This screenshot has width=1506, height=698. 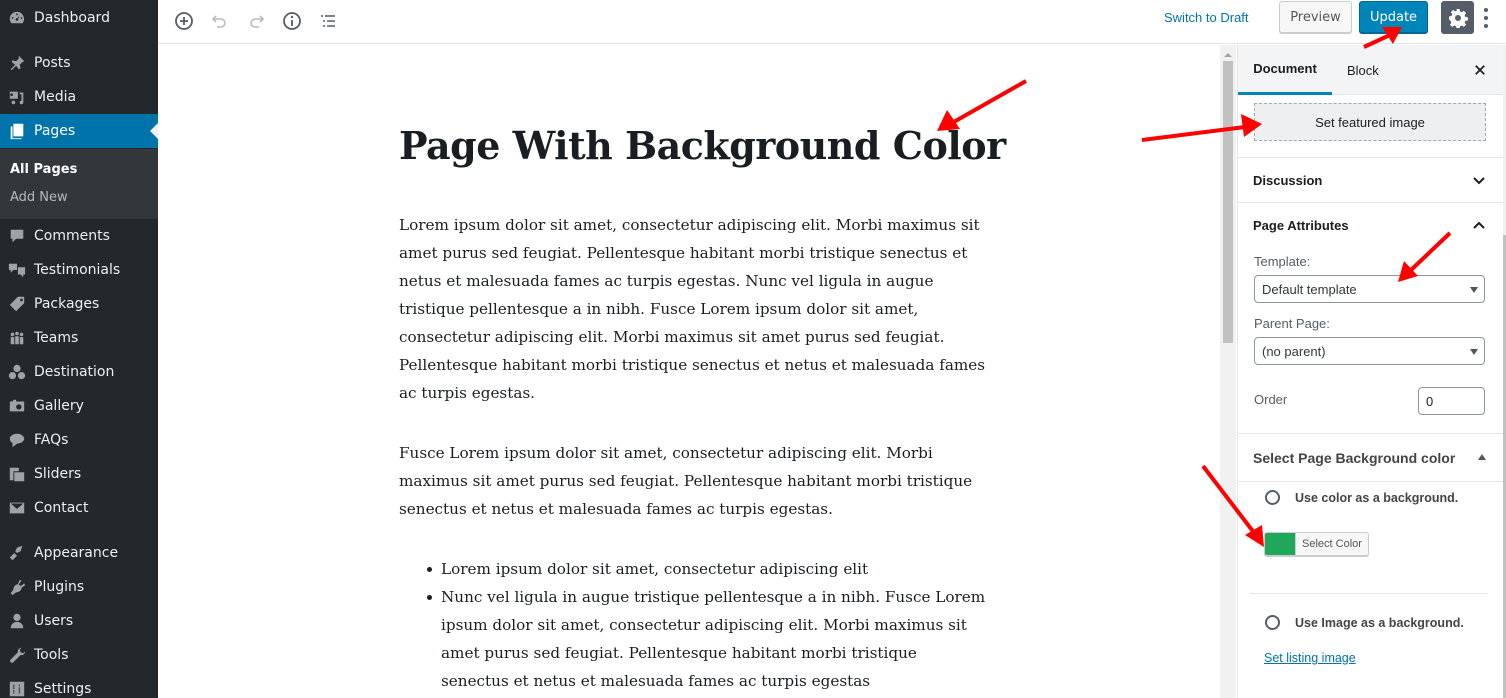 I want to click on discussion-panel-toggle: Discussion, so click(x=1370, y=180).